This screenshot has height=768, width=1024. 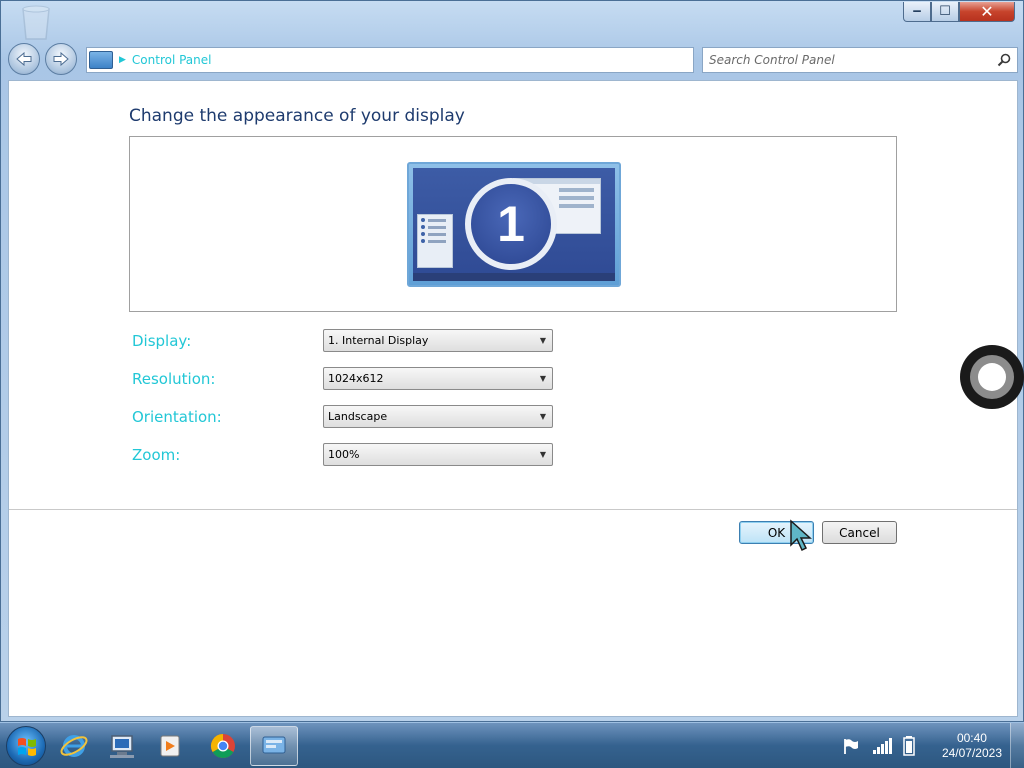 What do you see at coordinates (883, 746) in the screenshot?
I see `signal-icon` at bounding box center [883, 746].